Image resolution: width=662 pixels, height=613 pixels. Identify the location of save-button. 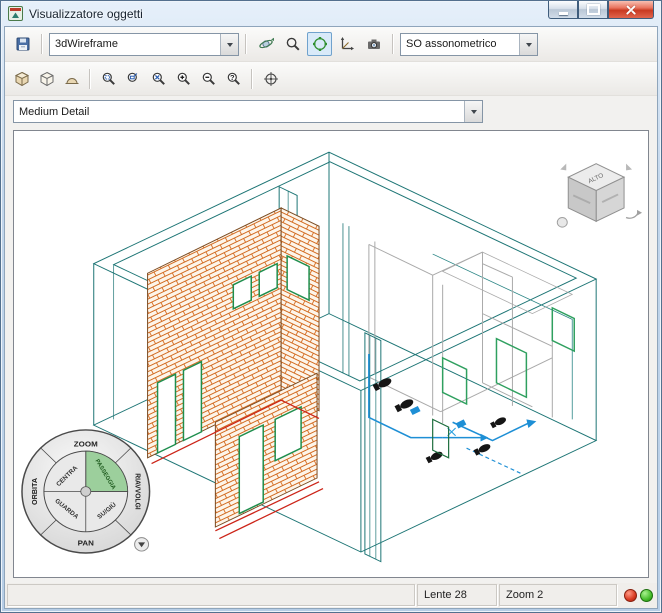
(22, 44).